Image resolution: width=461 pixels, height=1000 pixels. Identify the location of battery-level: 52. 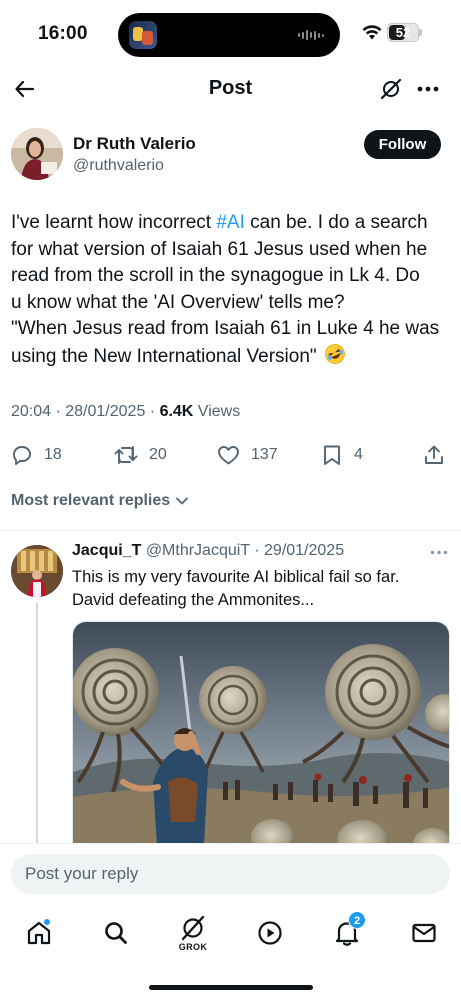
(403, 32).